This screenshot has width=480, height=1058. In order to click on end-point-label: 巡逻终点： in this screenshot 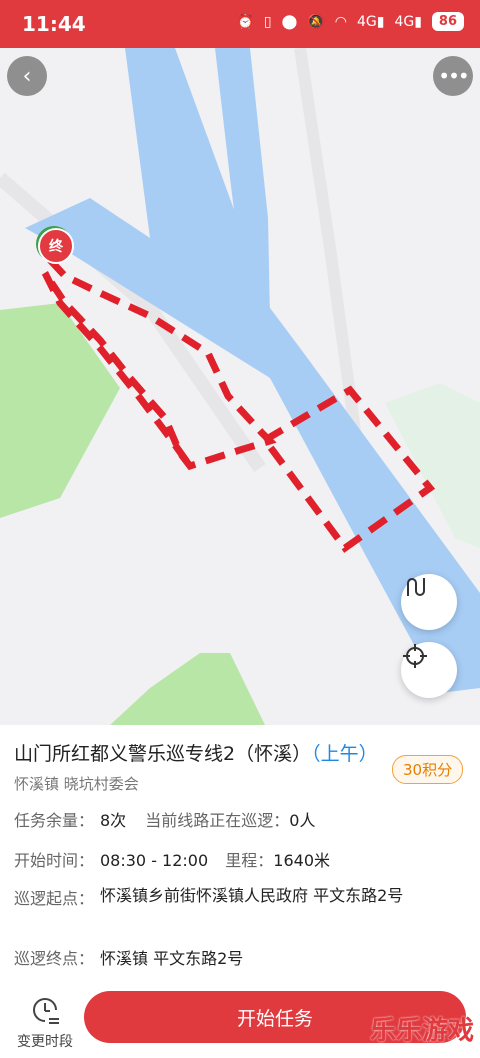, I will do `click(54, 958)`.